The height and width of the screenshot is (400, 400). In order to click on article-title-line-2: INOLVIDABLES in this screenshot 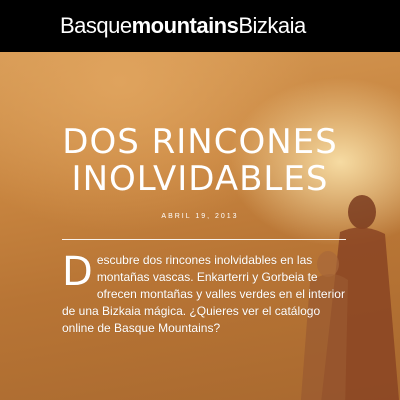, I will do `click(200, 179)`.